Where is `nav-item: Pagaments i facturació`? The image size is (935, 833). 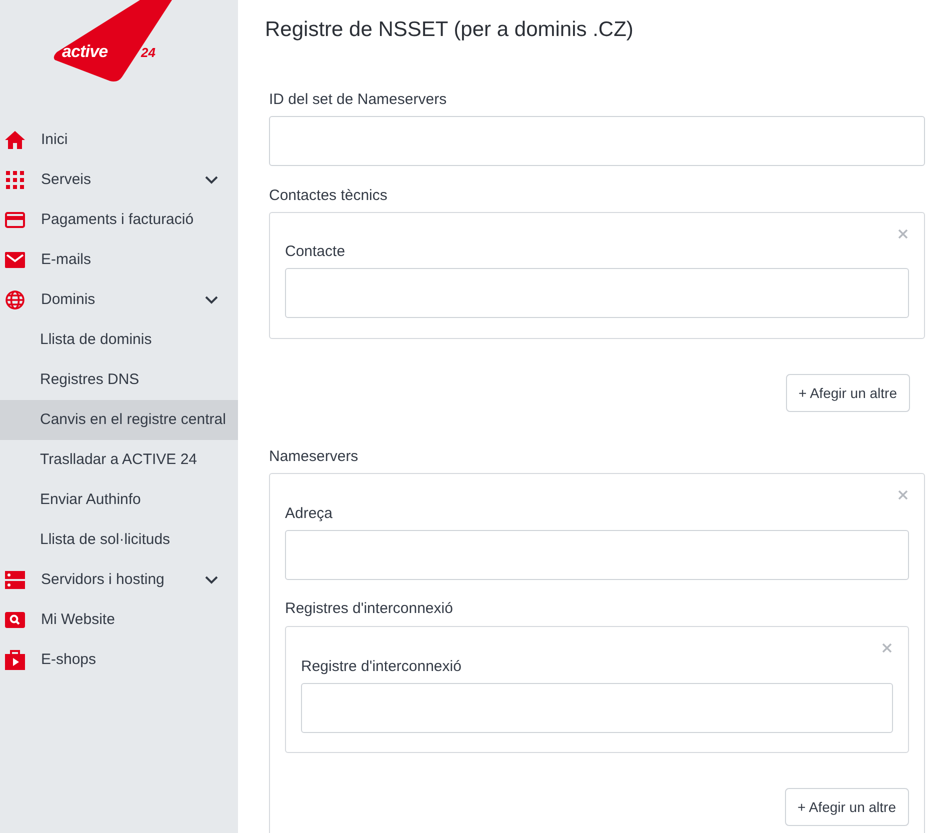 nav-item: Pagaments i facturació is located at coordinates (119, 220).